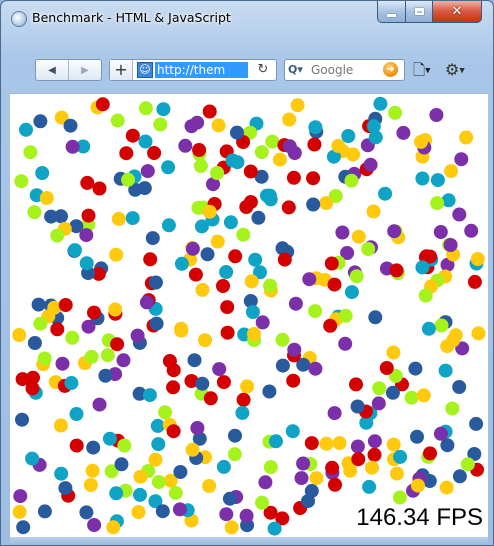  Describe the element at coordinates (391, 12) in the screenshot. I see `minimize-button` at that location.